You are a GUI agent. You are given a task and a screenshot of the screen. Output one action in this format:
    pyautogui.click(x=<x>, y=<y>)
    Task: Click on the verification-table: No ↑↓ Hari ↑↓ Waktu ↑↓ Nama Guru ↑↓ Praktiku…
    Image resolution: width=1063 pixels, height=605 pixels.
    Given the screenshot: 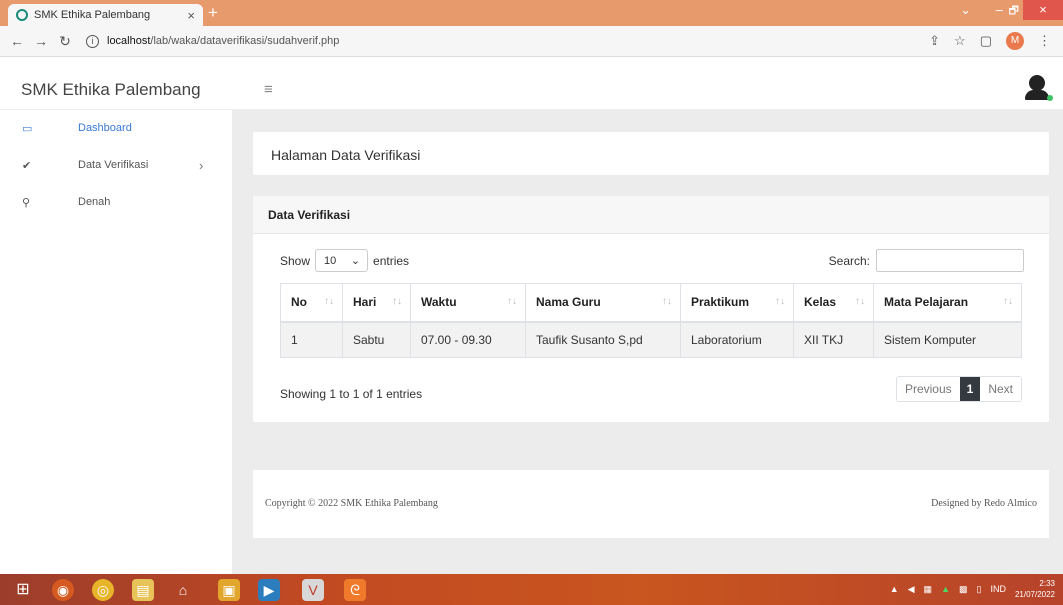 What is the action you would take?
    pyautogui.click(x=651, y=320)
    